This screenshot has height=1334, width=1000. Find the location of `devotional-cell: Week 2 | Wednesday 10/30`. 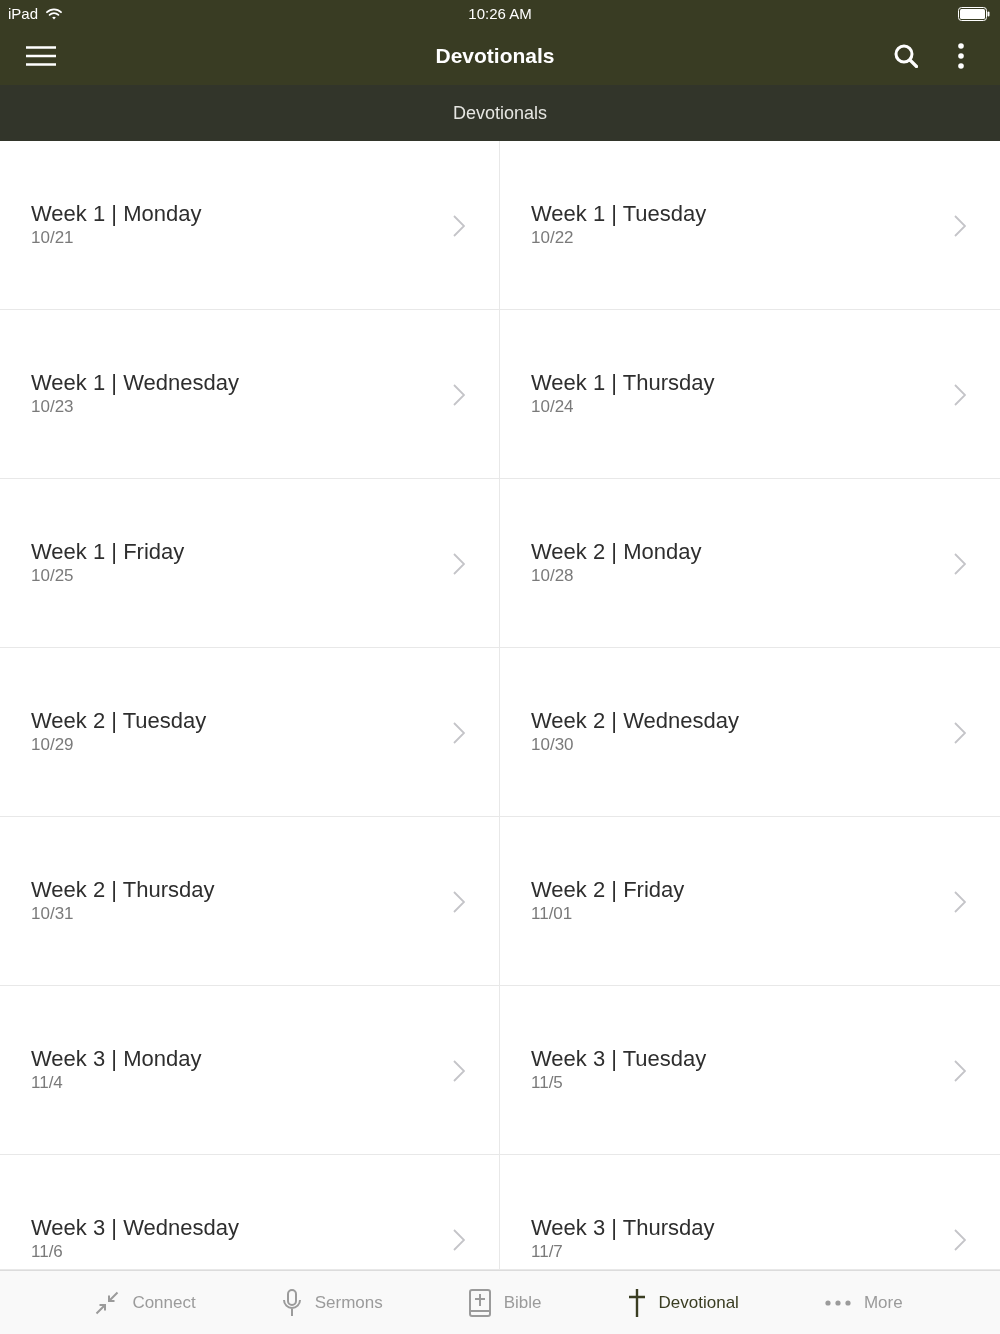

devotional-cell: Week 2 | Wednesday 10/30 is located at coordinates (750, 732).